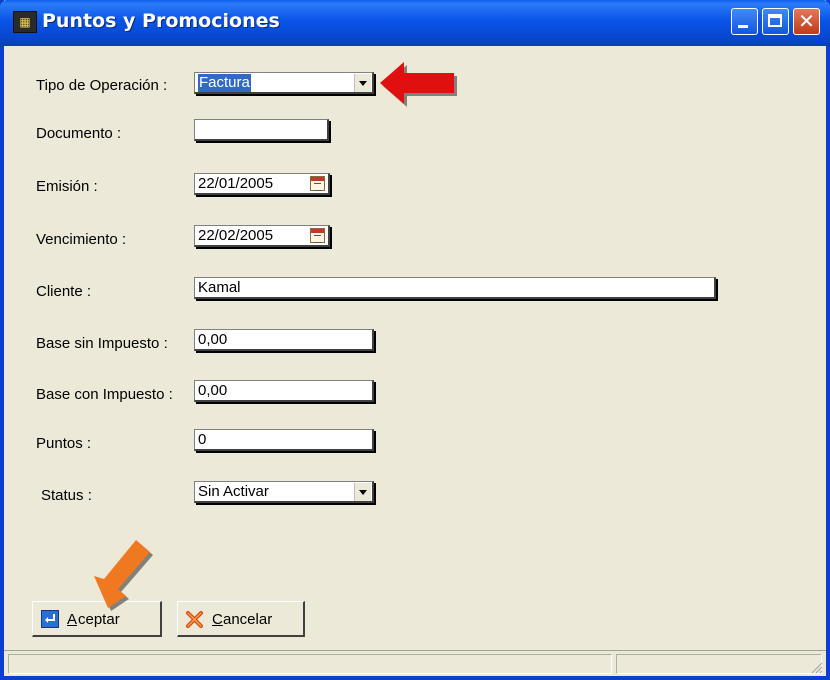  Describe the element at coordinates (64, 291) in the screenshot. I see `cliente-label: Cliente :` at that location.